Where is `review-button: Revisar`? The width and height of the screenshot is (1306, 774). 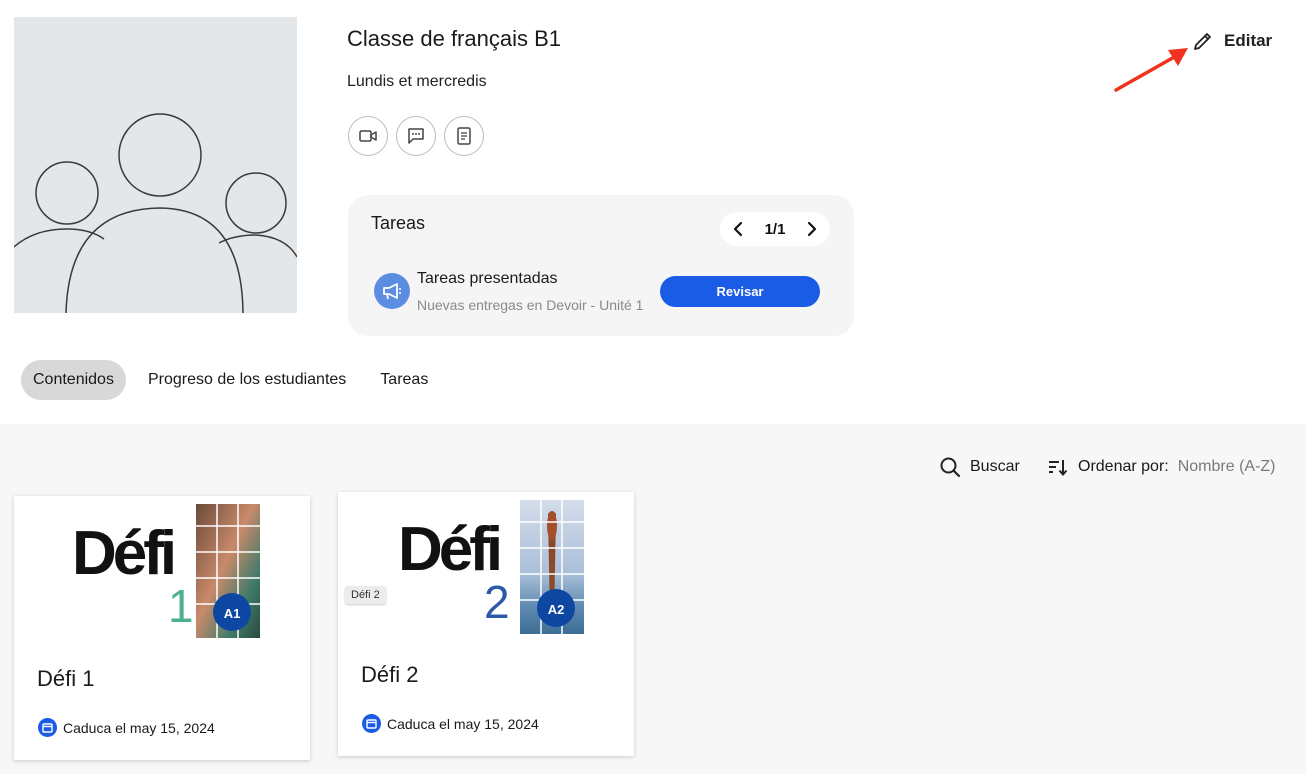
review-button: Revisar is located at coordinates (740, 291).